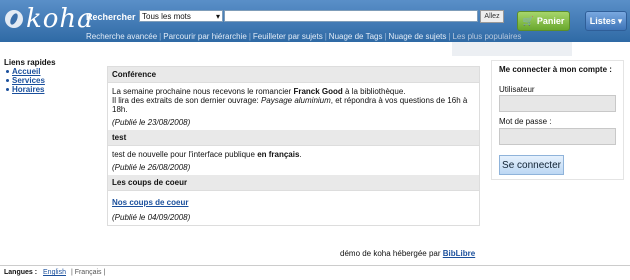 The width and height of the screenshot is (630, 280). Describe the element at coordinates (459, 253) in the screenshot. I see `biblibre-link: BibLibre` at that location.